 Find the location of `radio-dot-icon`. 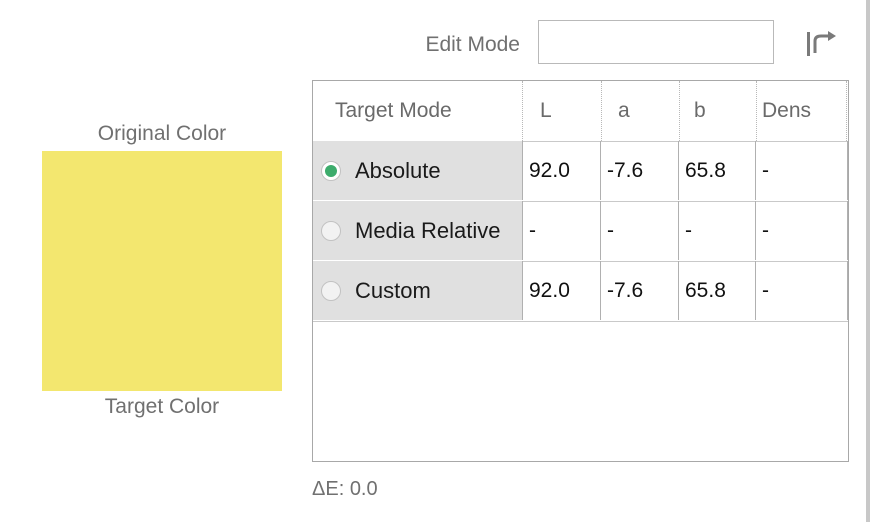

radio-dot-icon is located at coordinates (331, 170).